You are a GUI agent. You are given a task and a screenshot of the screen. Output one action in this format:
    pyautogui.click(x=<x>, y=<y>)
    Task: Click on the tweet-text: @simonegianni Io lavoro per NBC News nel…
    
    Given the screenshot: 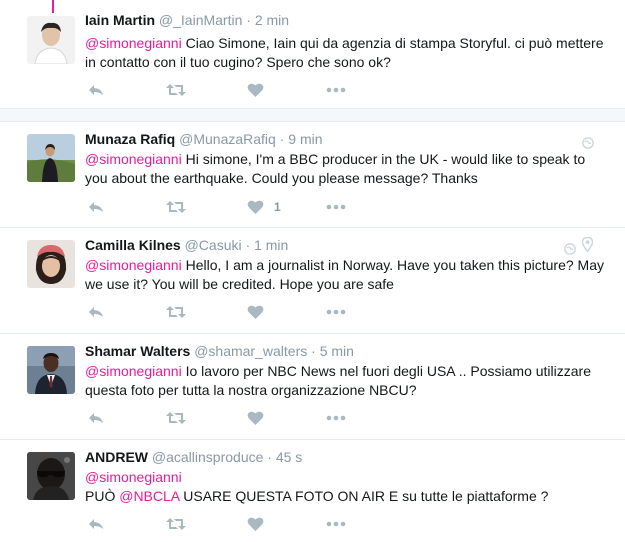 What is the action you would take?
    pyautogui.click(x=345, y=381)
    